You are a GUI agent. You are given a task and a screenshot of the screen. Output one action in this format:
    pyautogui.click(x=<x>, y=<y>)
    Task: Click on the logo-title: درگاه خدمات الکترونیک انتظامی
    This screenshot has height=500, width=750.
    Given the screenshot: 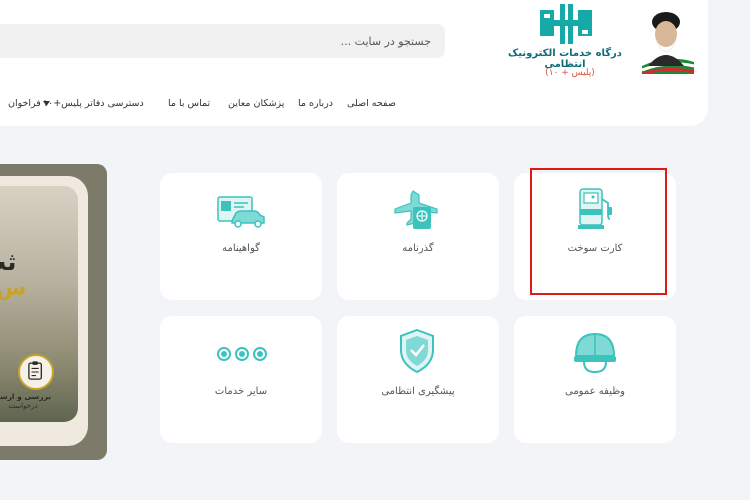 What is the action you would take?
    pyautogui.click(x=565, y=59)
    